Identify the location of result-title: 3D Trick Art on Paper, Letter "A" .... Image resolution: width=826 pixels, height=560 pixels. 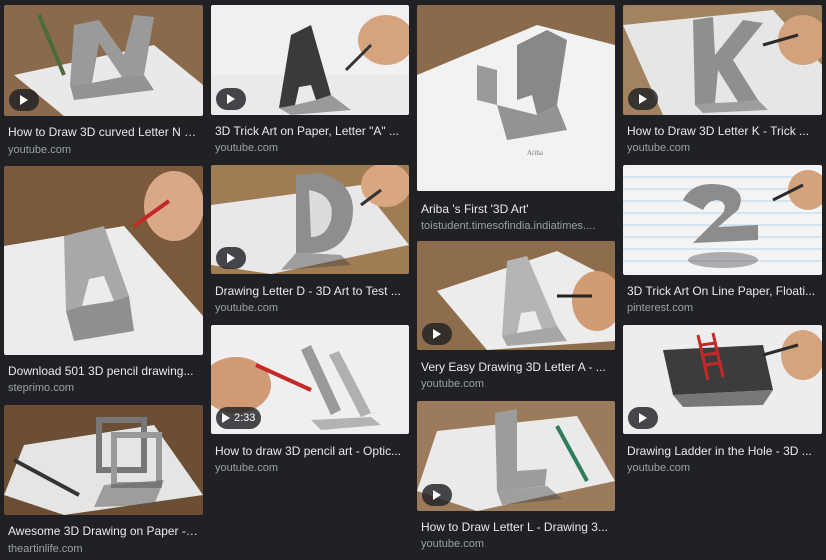
(310, 131).